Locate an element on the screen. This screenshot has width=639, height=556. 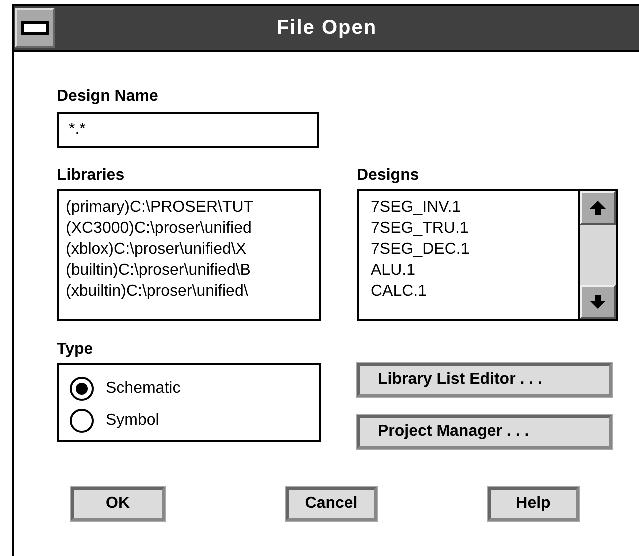
list-label: Libraries is located at coordinates (91, 176).